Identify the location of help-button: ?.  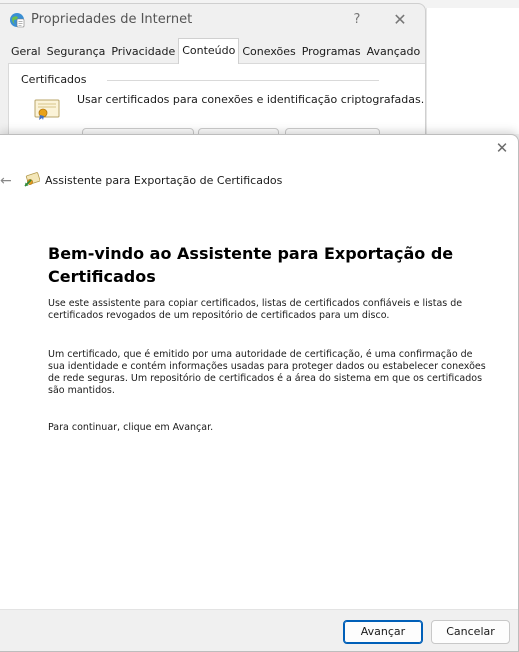
(357, 20).